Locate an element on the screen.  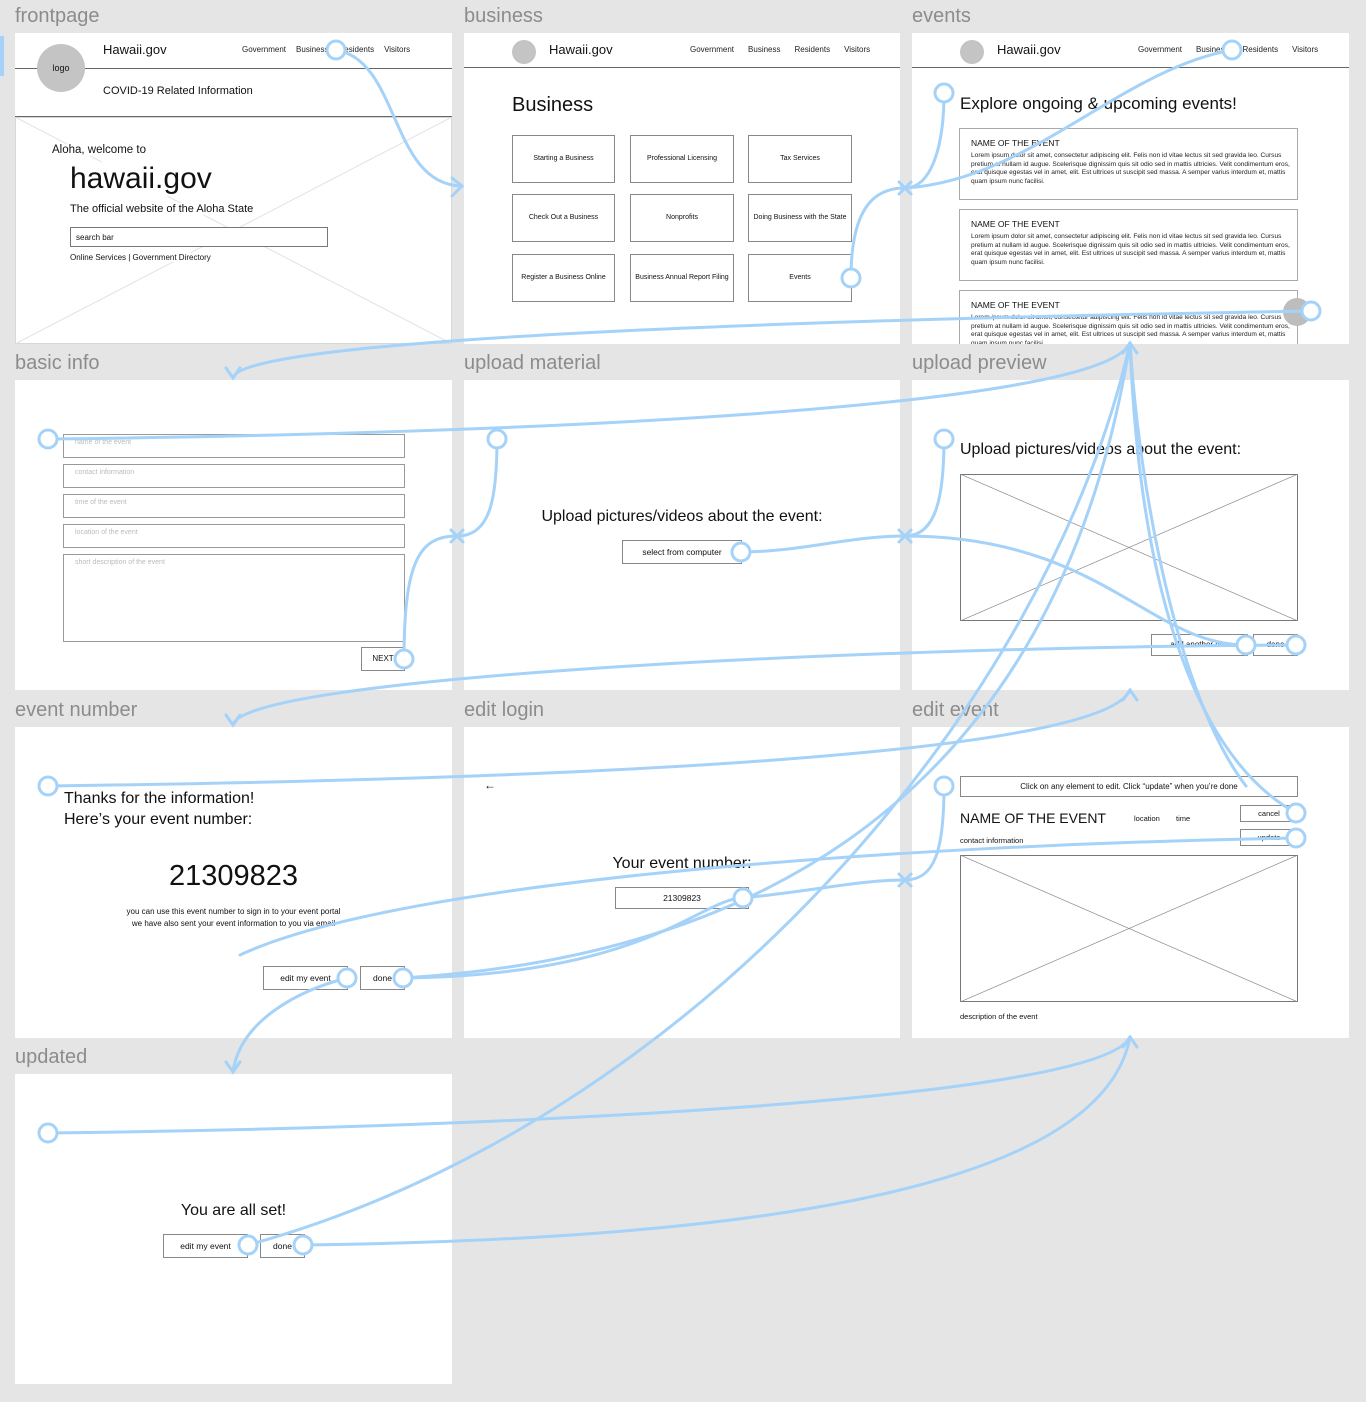
site-title: hawaii.gov is located at coordinates (141, 179).